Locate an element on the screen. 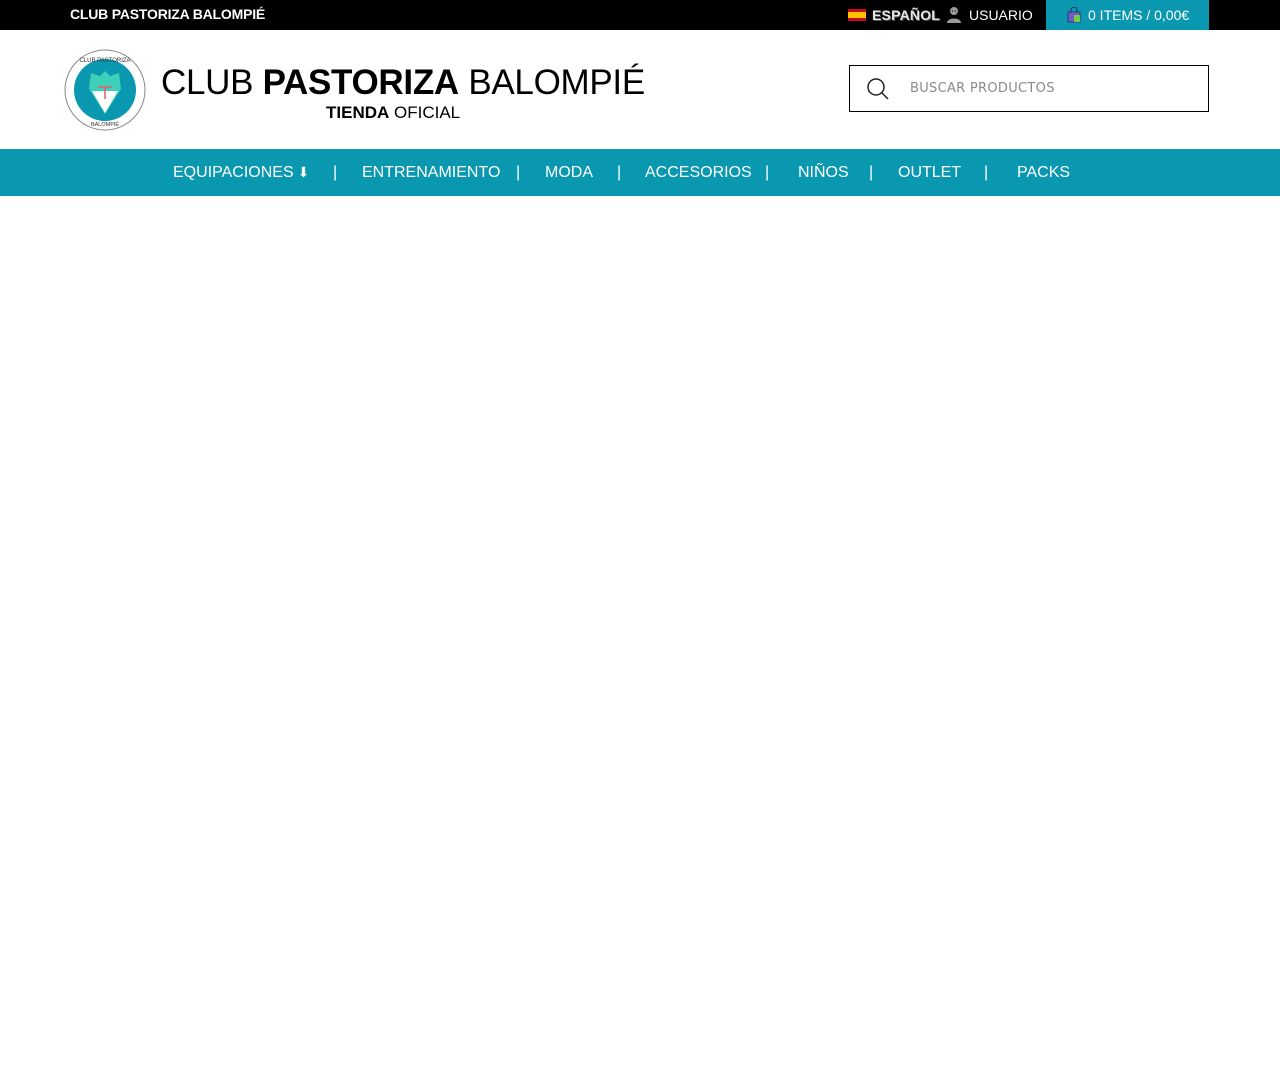 This screenshot has height=1080, width=1280. nav-label-moda: MODA is located at coordinates (569, 172).